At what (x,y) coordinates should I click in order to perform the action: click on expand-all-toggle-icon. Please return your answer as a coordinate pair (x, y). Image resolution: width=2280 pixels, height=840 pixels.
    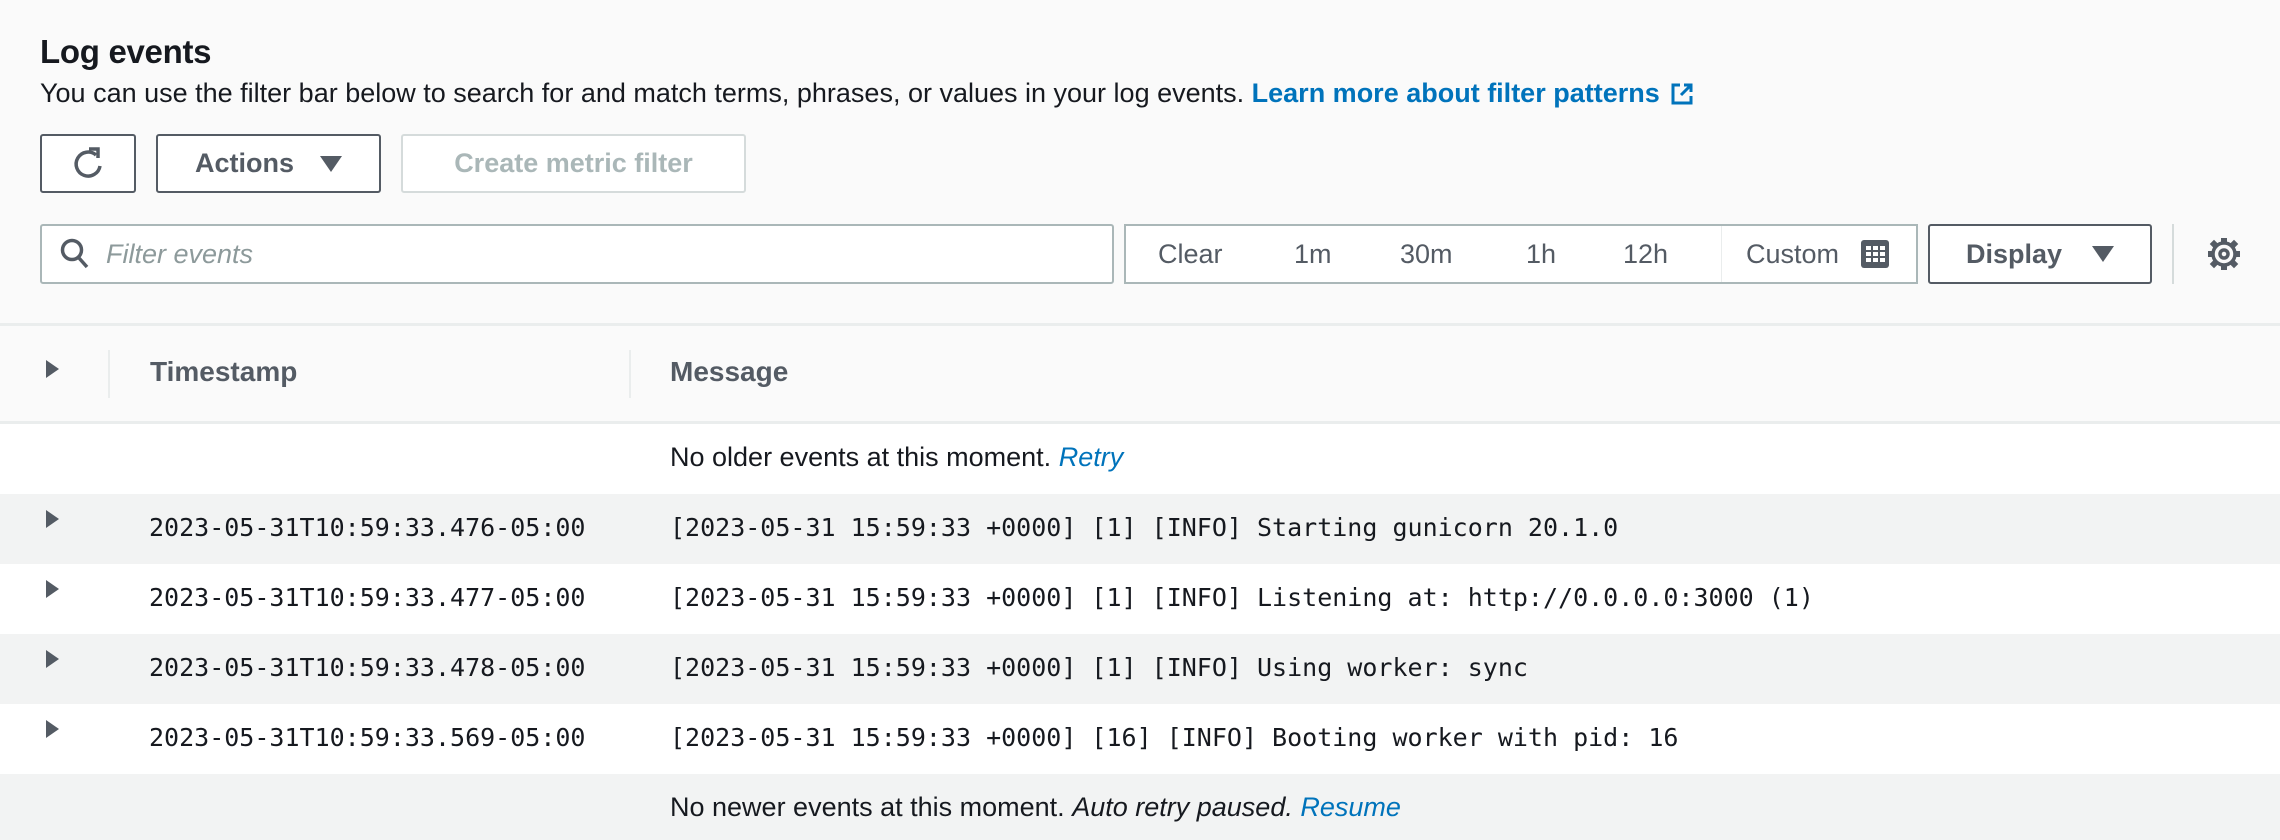
    Looking at the image, I should click on (52, 369).